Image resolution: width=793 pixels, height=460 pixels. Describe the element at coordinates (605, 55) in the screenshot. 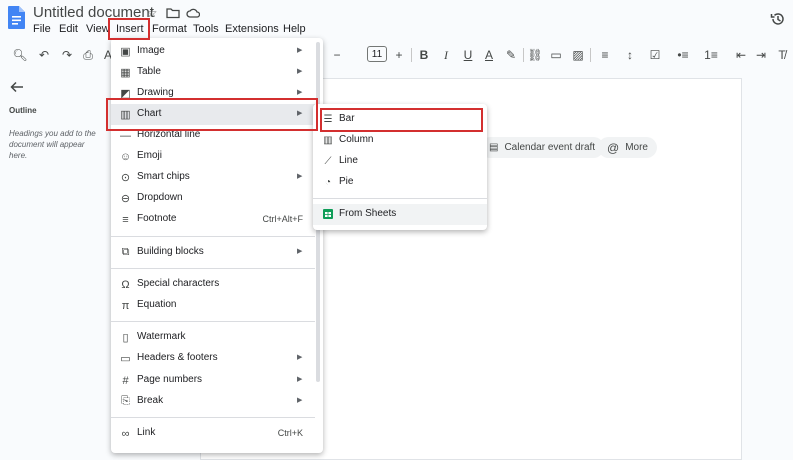

I see `align-icon: ≡` at that location.